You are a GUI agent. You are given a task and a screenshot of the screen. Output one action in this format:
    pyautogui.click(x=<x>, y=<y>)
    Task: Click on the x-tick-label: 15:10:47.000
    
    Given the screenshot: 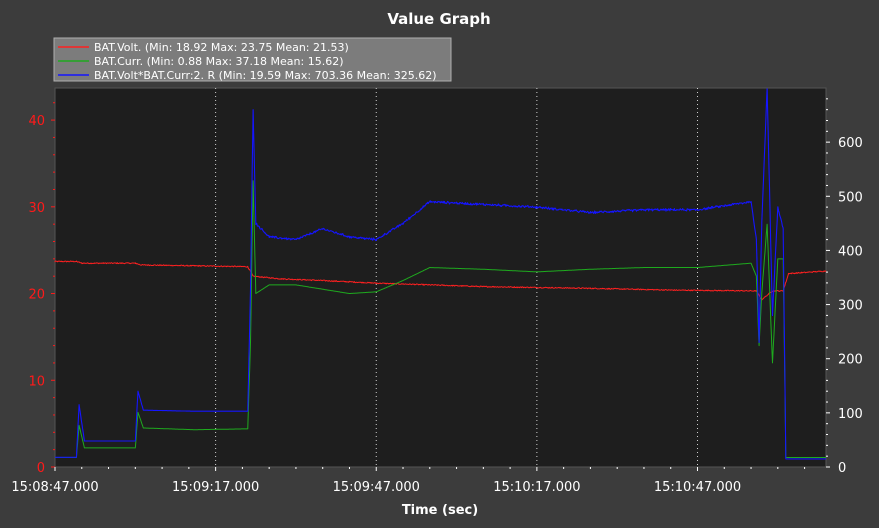 What is the action you would take?
    pyautogui.click(x=697, y=487)
    